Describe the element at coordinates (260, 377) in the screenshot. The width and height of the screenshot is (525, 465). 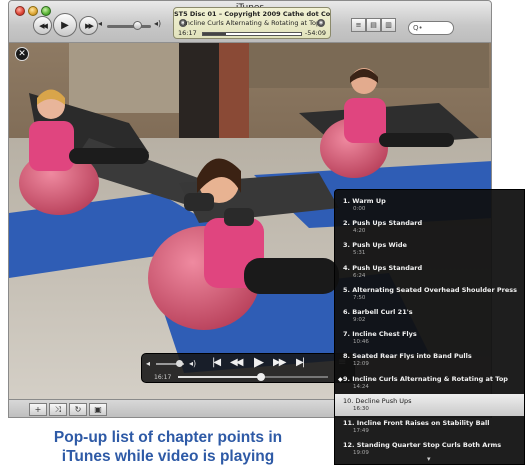
I see `controller-playhead` at that location.